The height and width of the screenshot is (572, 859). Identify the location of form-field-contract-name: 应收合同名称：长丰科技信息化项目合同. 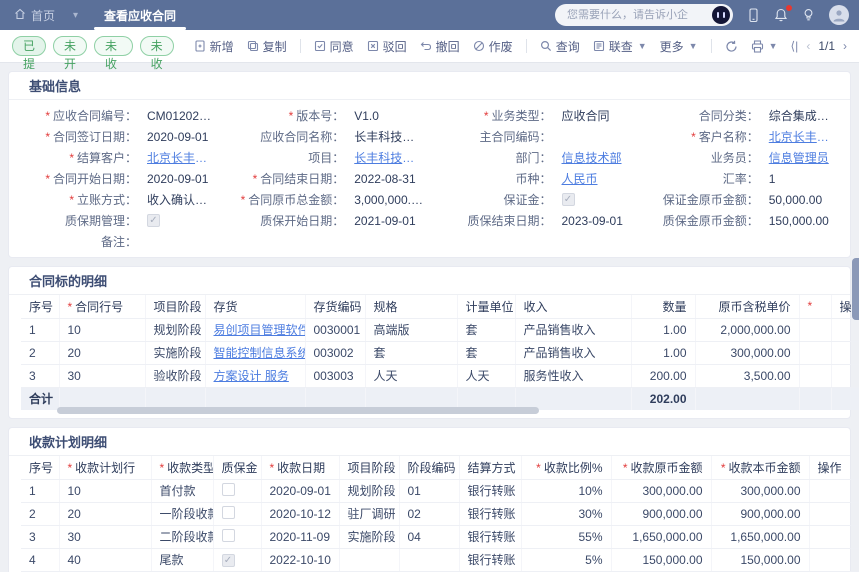
(319, 136).